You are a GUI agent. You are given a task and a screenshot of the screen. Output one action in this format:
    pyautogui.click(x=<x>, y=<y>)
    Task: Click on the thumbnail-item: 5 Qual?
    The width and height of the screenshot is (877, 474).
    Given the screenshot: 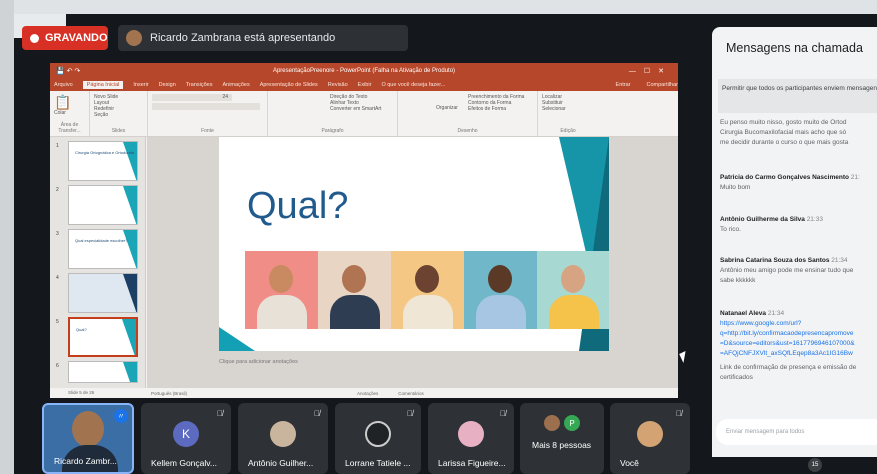 What is the action you would take?
    pyautogui.click(x=97, y=339)
    